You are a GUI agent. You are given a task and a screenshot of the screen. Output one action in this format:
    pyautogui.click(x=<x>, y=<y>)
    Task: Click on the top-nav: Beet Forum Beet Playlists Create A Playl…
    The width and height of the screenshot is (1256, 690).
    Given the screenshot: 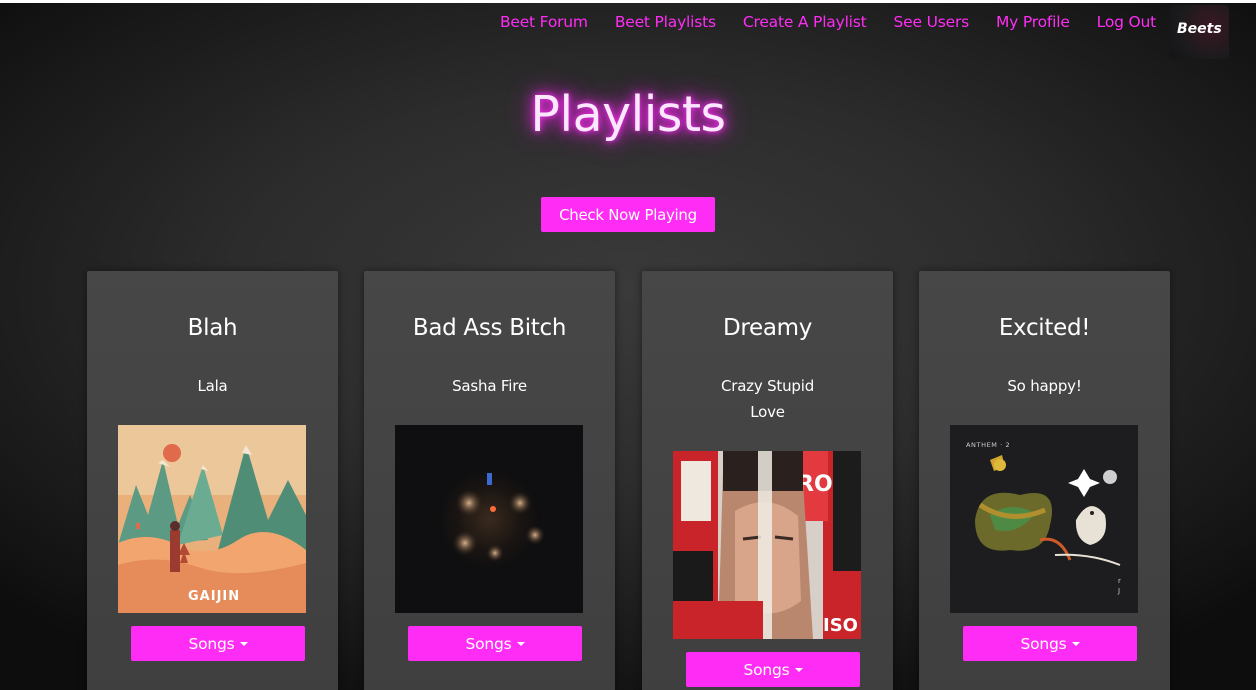 What is the action you would take?
    pyautogui.click(x=814, y=22)
    